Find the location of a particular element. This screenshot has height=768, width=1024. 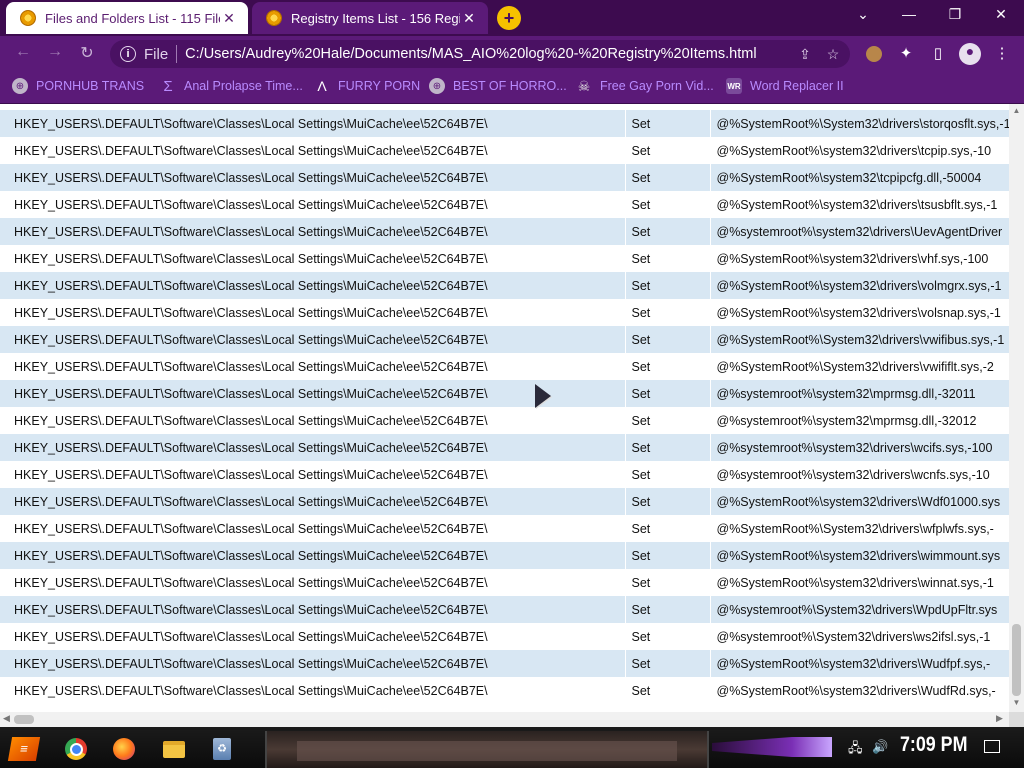

site-info-icon: i is located at coordinates (128, 54).